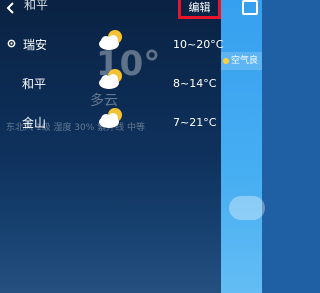  I want to click on air-quality-badge: 空气良, so click(241, 61).